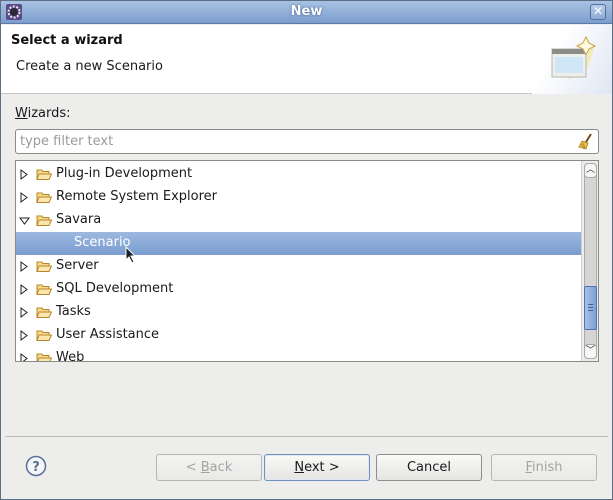 This screenshot has width=613, height=500. Describe the element at coordinates (21, 113) in the screenshot. I see `wizards-label-mnemonic: W` at that location.